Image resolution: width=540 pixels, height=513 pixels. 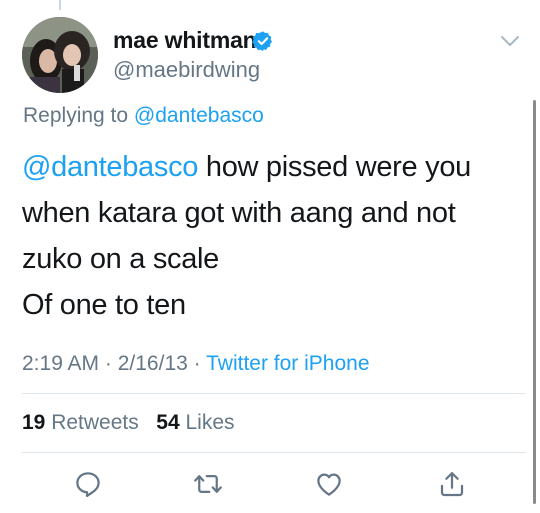 I want to click on retweet-icon, so click(x=208, y=484).